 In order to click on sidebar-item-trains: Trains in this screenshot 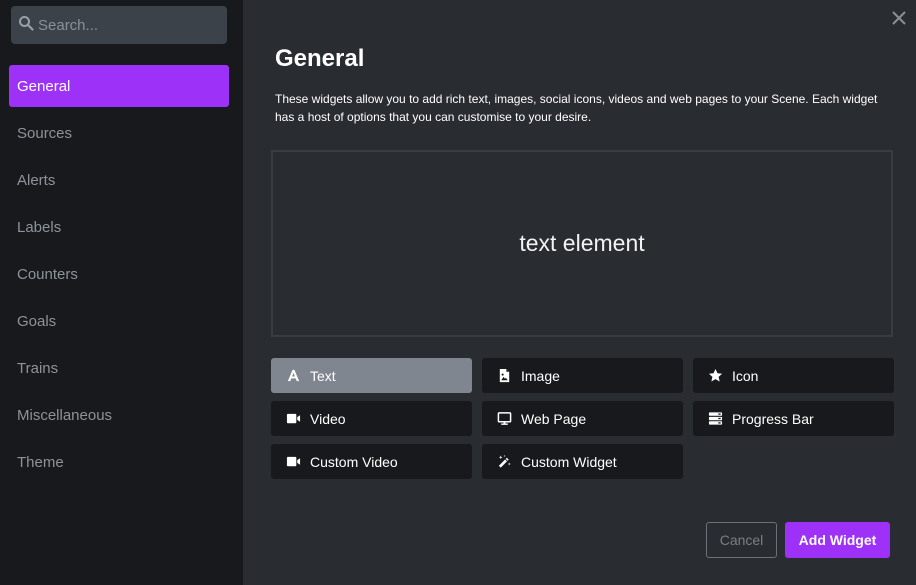, I will do `click(119, 368)`.